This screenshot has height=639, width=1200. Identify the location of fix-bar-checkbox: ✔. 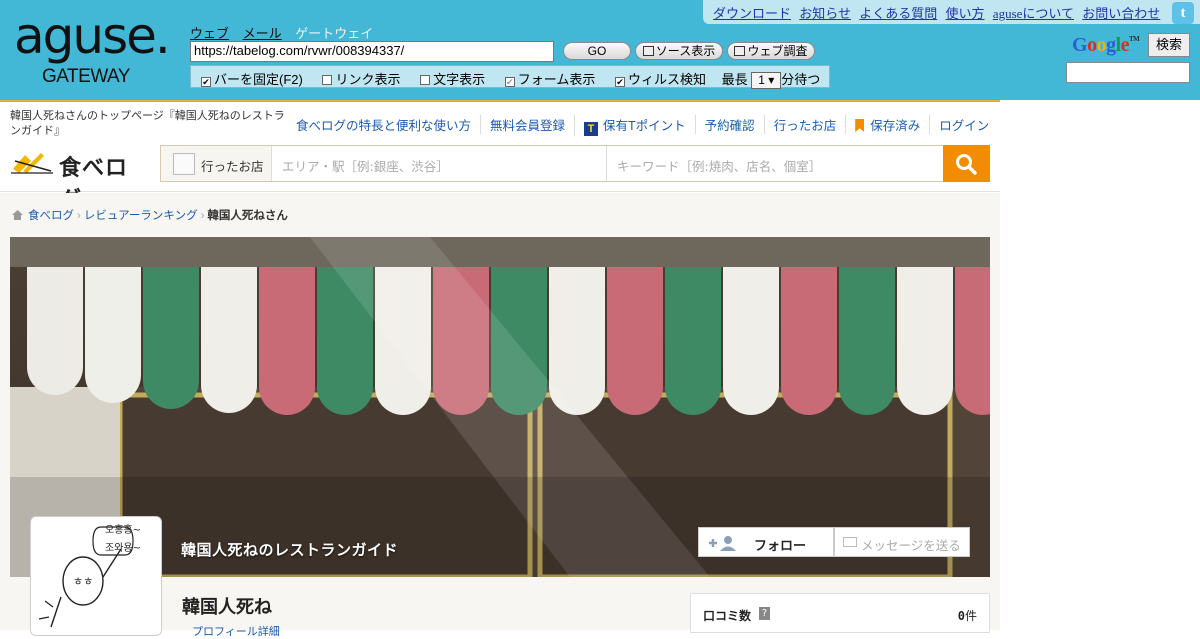
(206, 82).